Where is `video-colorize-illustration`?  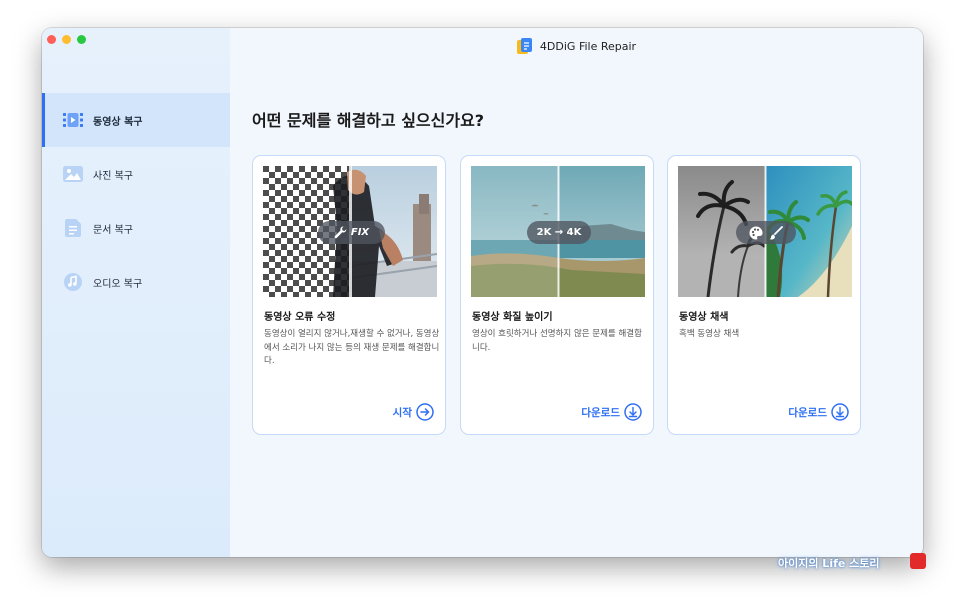 video-colorize-illustration is located at coordinates (765, 231).